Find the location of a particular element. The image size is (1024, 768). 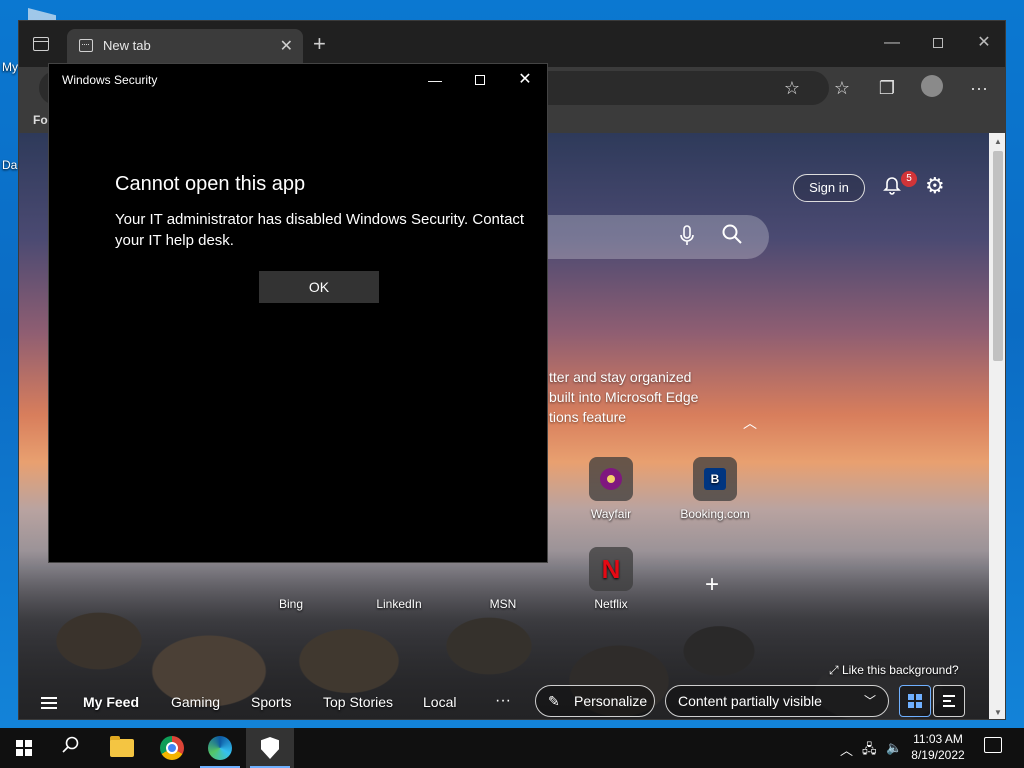

volume-icon: 🔈 is located at coordinates (894, 748).